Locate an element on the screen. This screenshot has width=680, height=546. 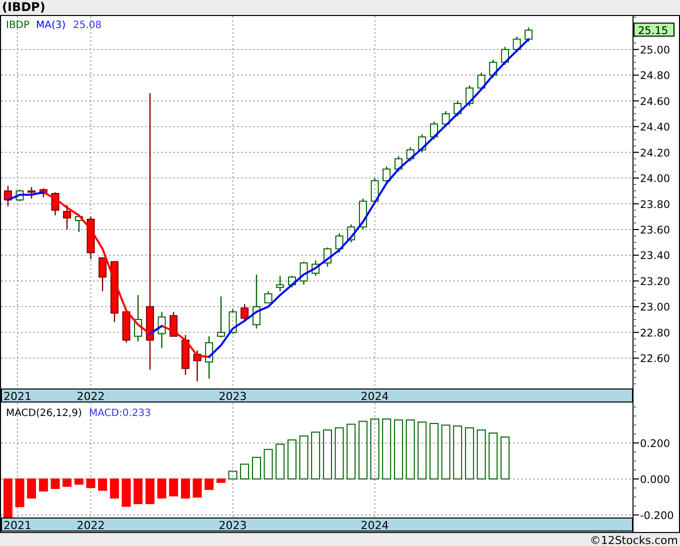
tick-label: 0.200 is located at coordinates (655, 444).